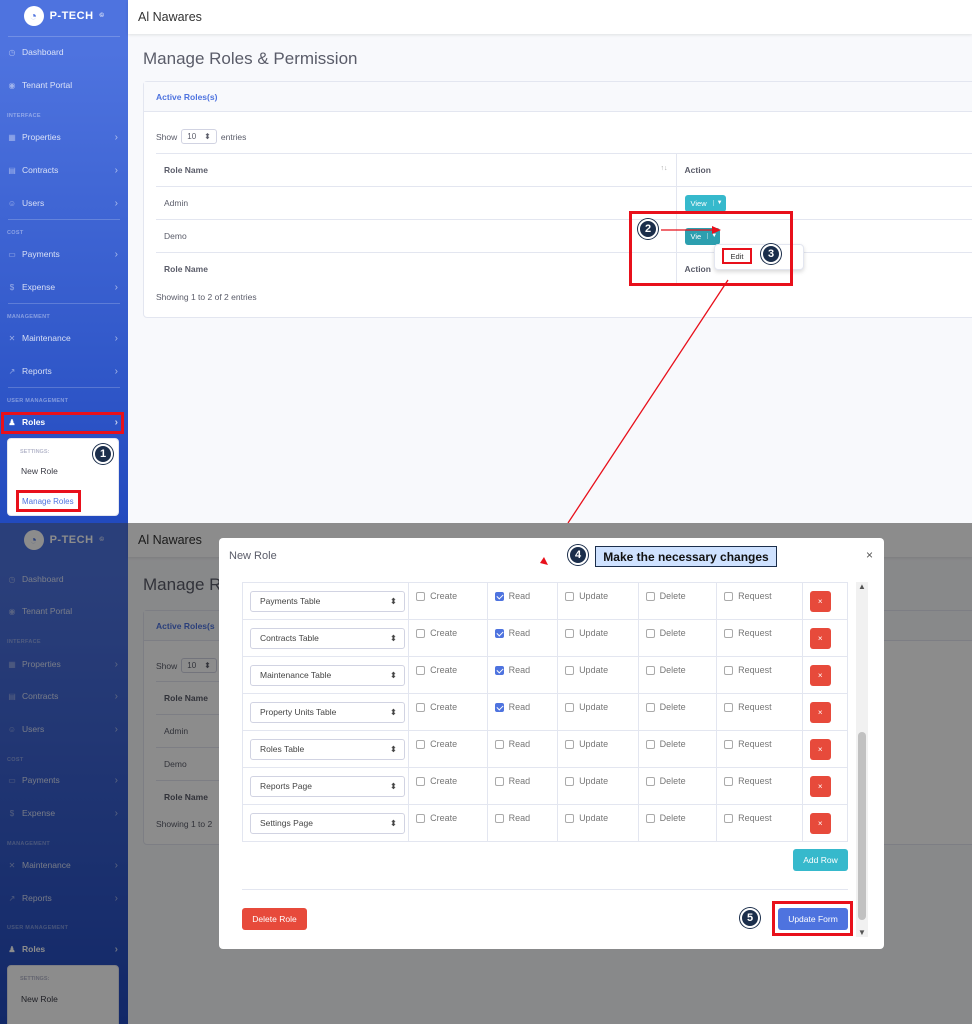 The image size is (972, 1024). Describe the element at coordinates (820, 860) in the screenshot. I see `add-row-button: Add Row` at that location.